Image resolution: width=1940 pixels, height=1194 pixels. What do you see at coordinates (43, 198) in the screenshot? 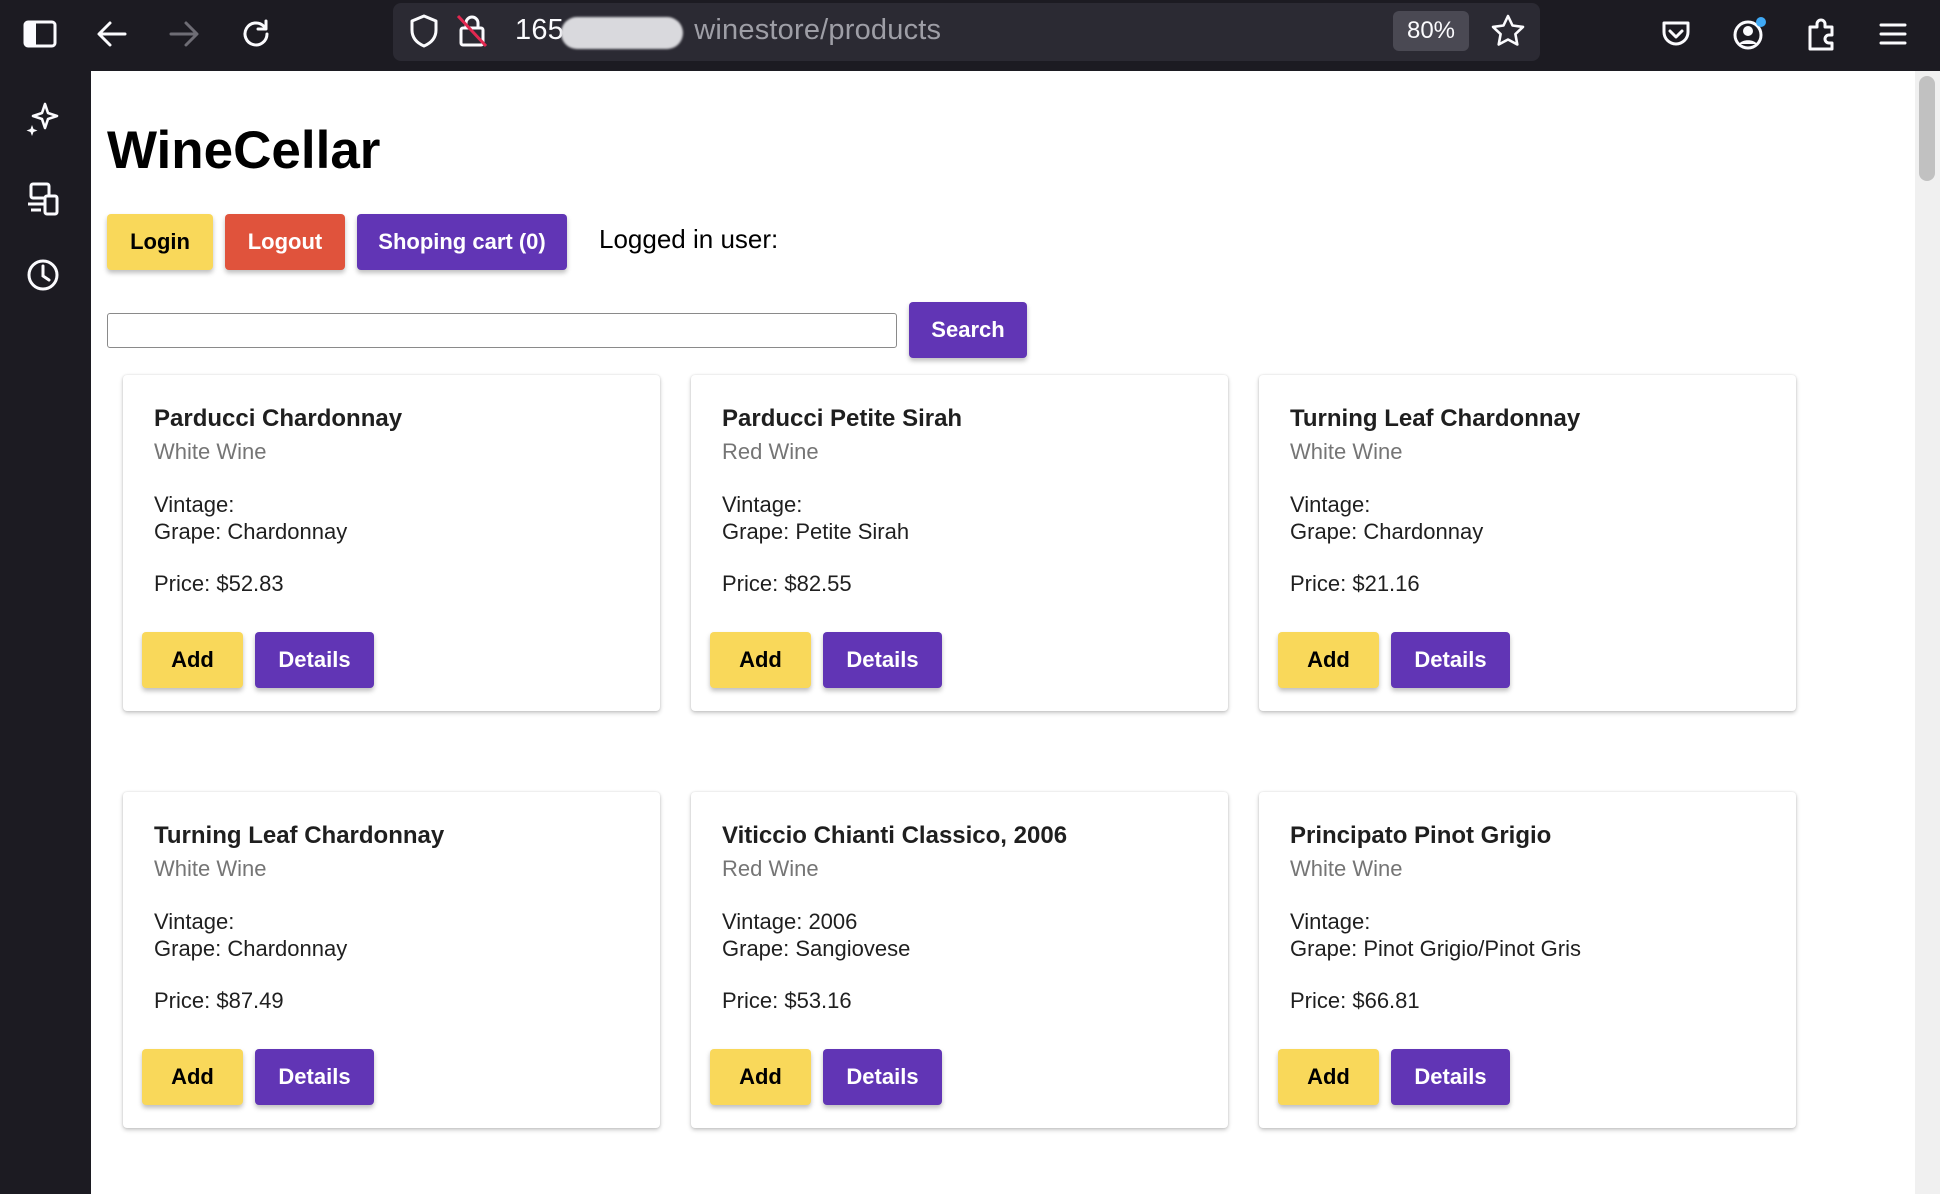
I see `synced-tabs-icon` at bounding box center [43, 198].